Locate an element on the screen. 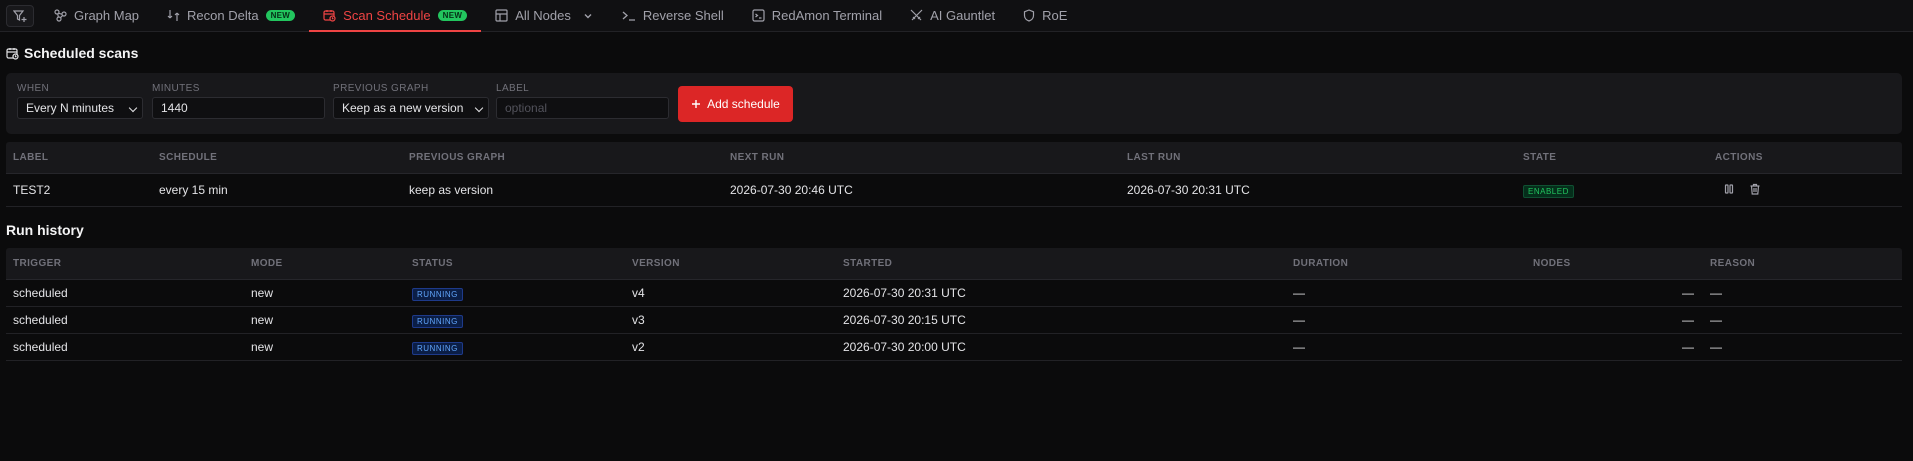 The width and height of the screenshot is (1913, 461). run-version: v4 is located at coordinates (638, 293).